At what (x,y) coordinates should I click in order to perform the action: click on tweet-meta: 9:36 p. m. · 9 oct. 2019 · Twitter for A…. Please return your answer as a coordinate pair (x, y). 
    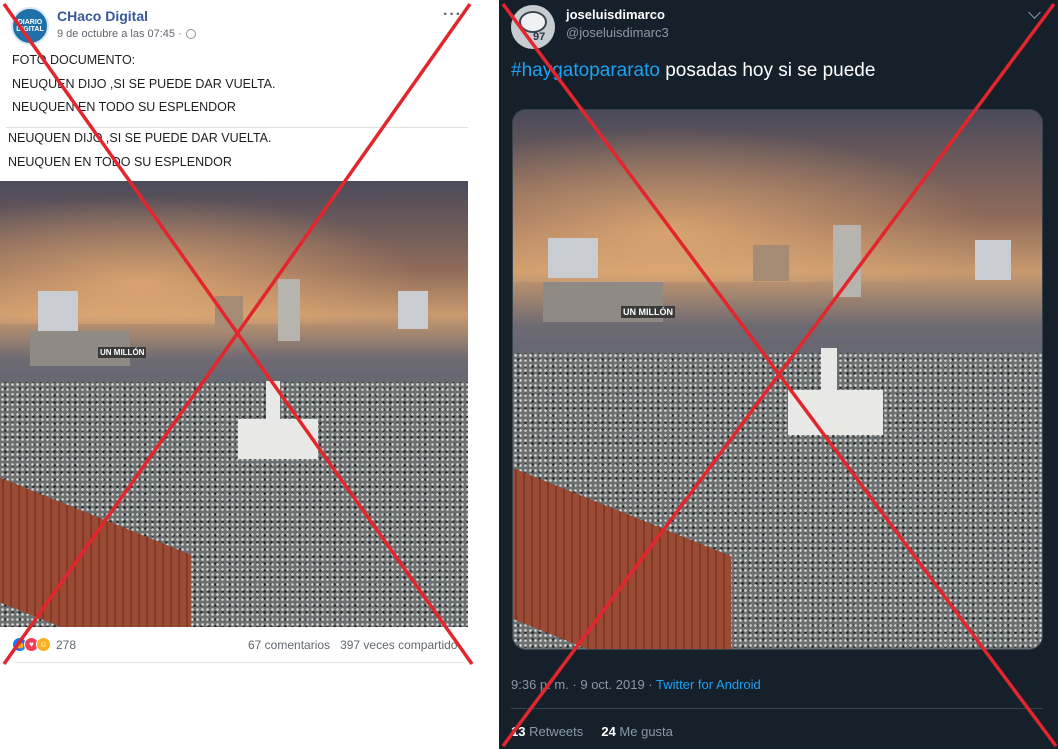
    Looking at the image, I should click on (636, 684).